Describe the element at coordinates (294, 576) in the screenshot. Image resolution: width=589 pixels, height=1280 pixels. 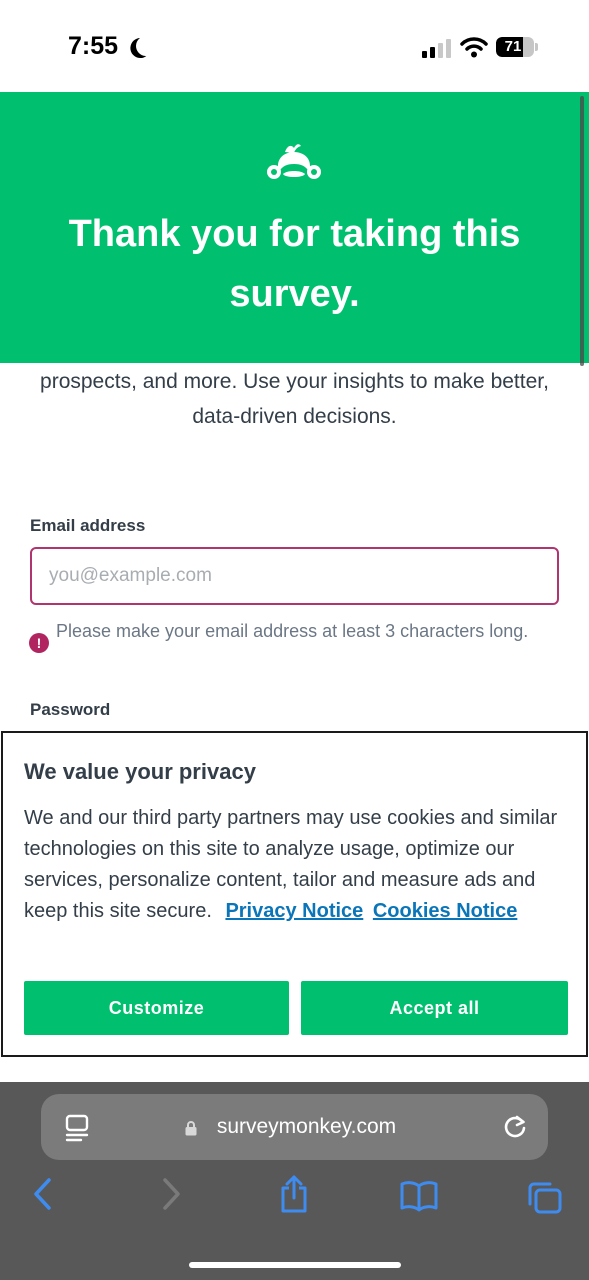
I see `email-field` at that location.